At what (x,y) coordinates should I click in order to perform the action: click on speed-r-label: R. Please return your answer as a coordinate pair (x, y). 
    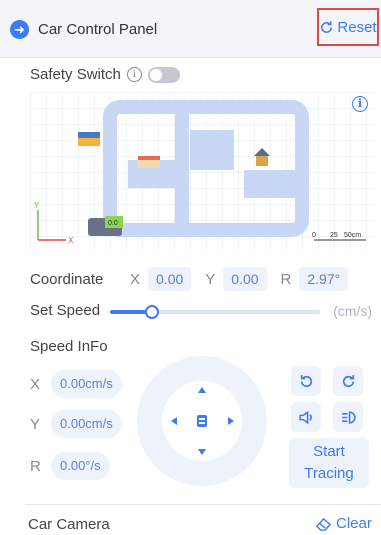
    Looking at the image, I should click on (35, 466).